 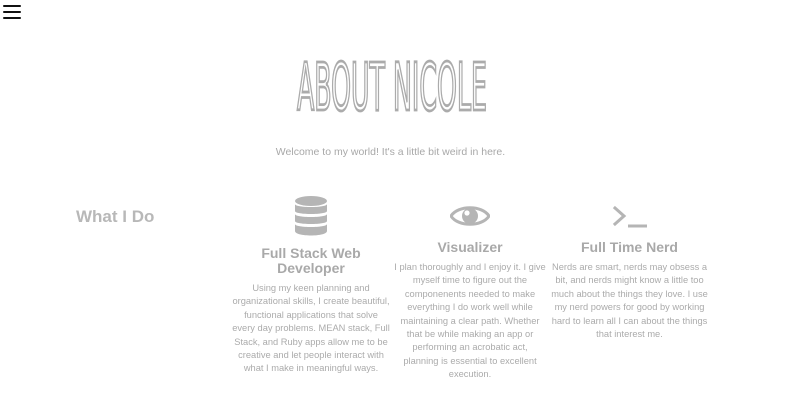 I want to click on skill-title: Full Time Nerd, so click(x=629, y=247).